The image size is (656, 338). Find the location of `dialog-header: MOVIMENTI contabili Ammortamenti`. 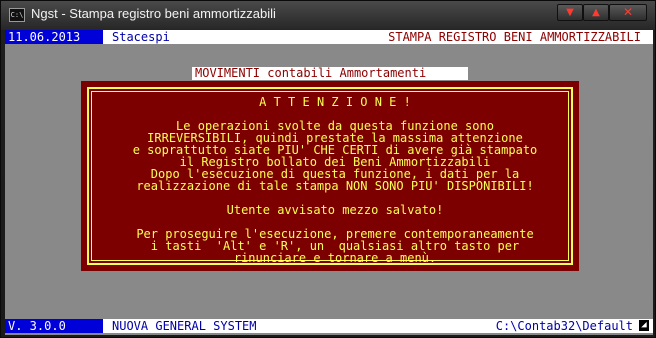

dialog-header: MOVIMENTI contabili Ammortamenti is located at coordinates (330, 73).